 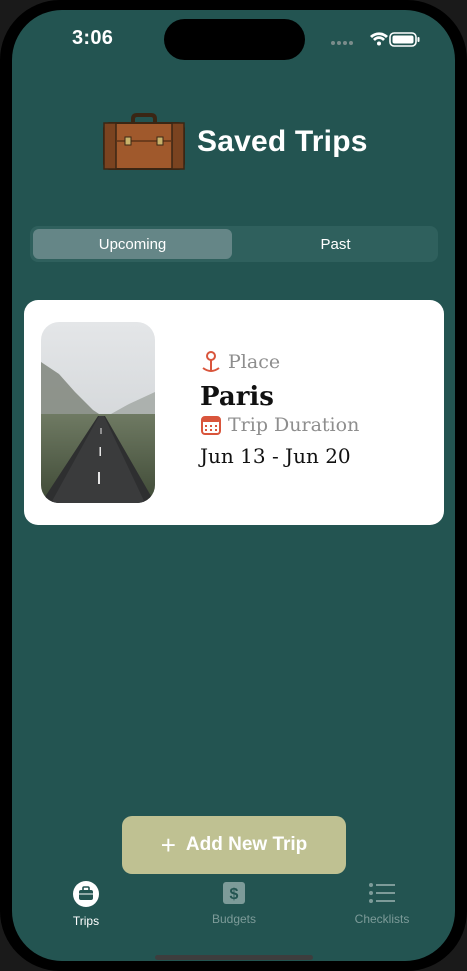 I want to click on map-pin-icon, so click(x=211, y=361).